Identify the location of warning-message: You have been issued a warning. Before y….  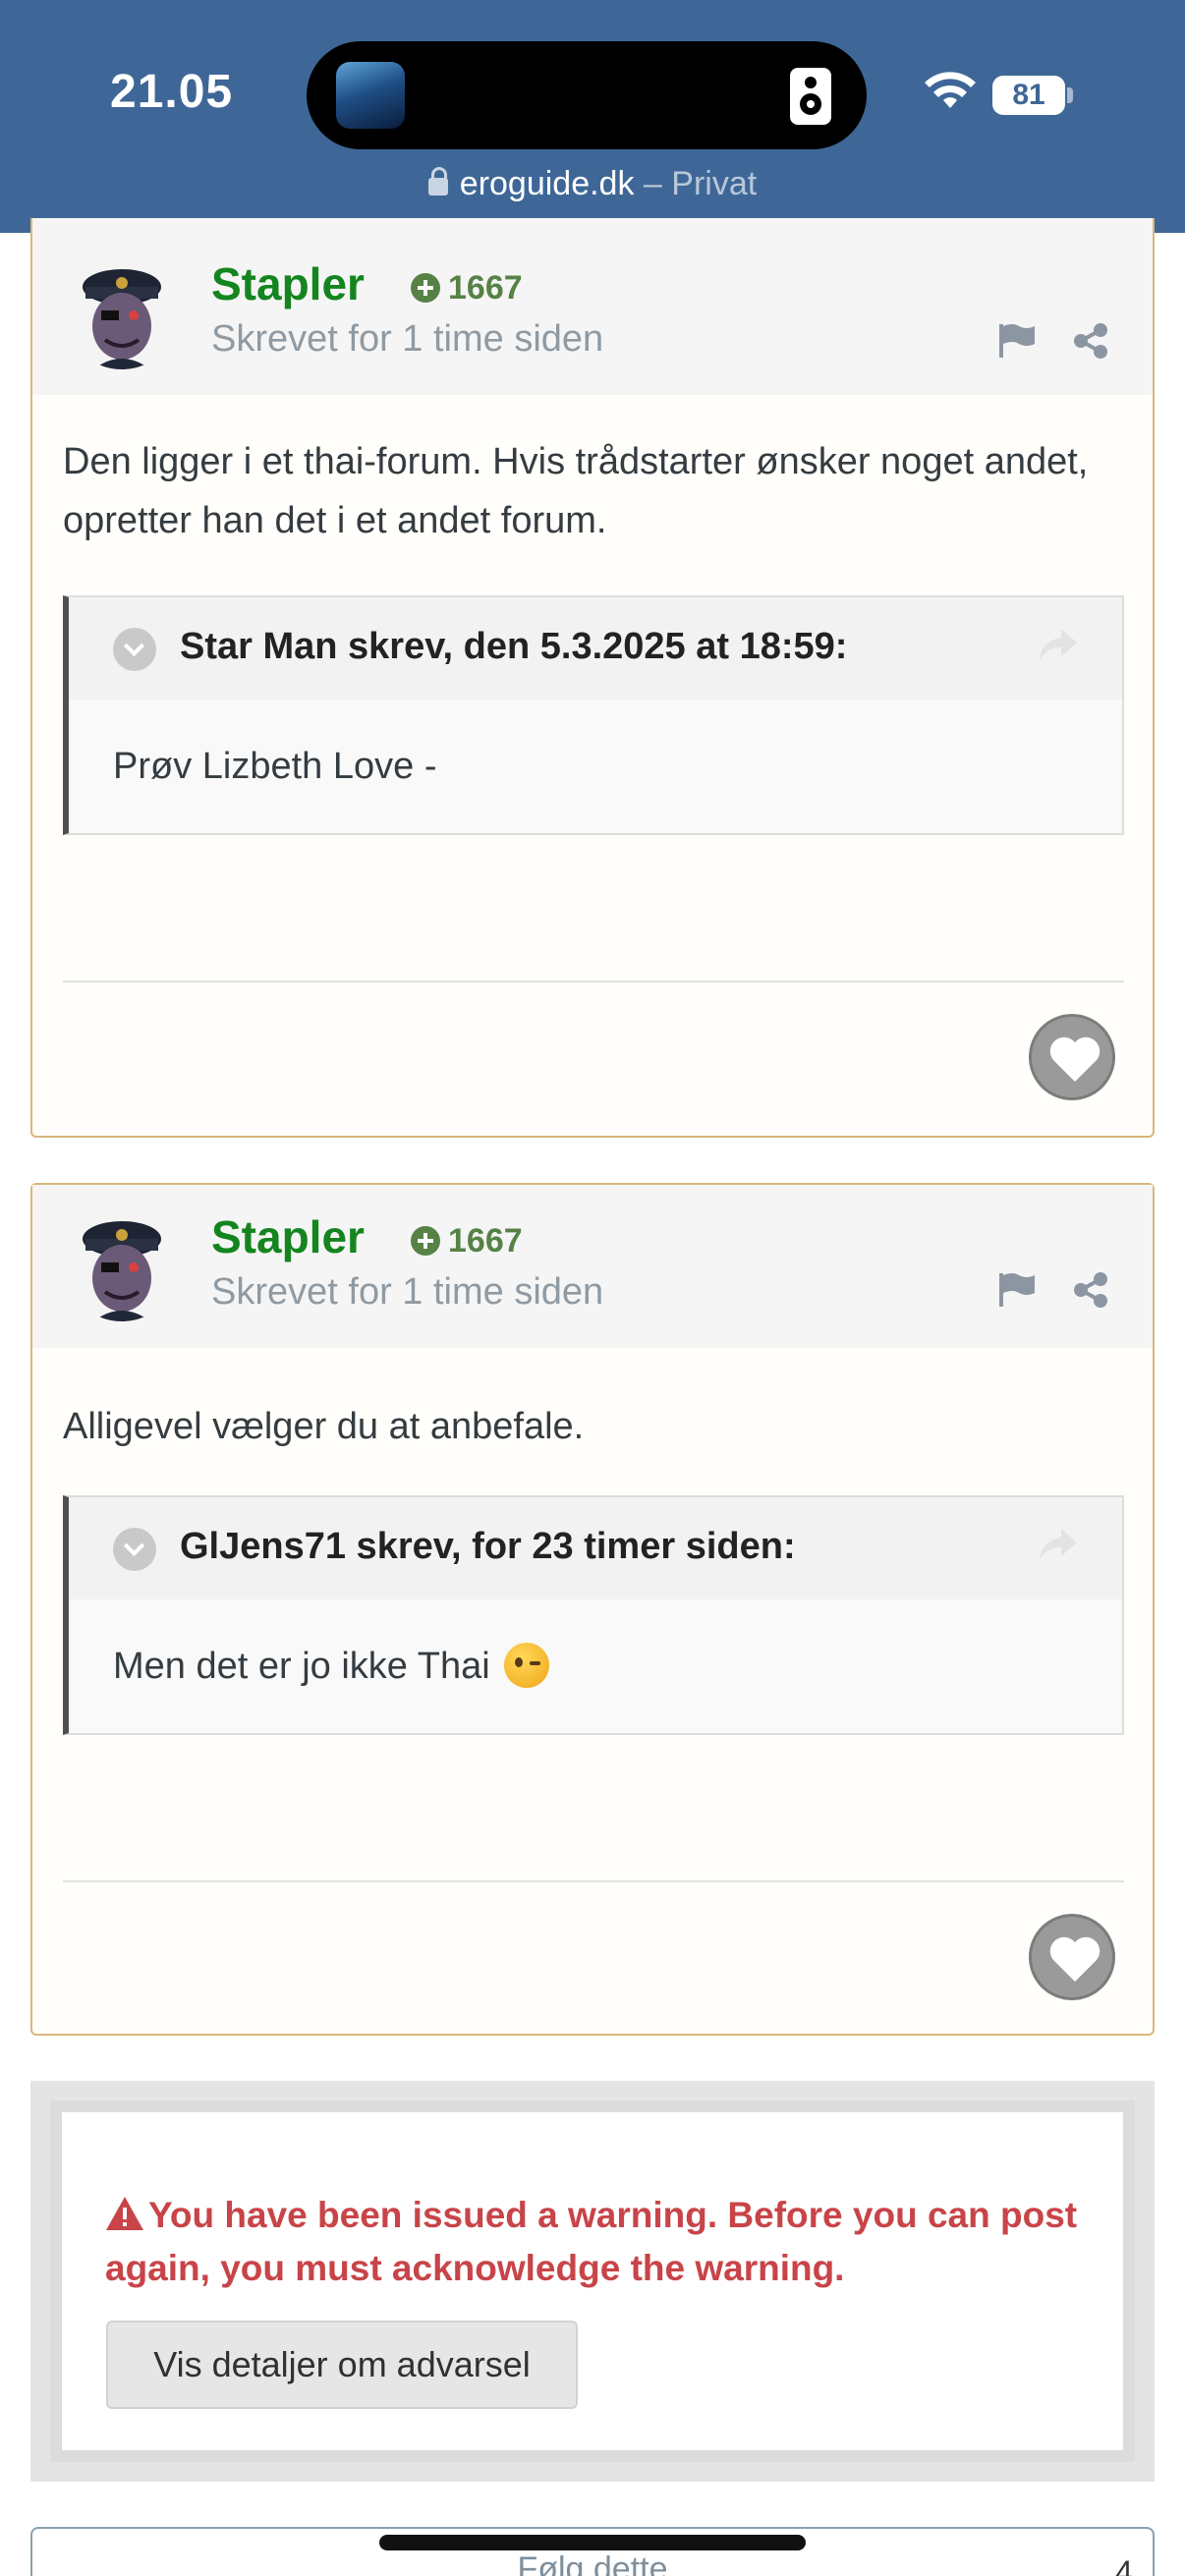
(602, 2242).